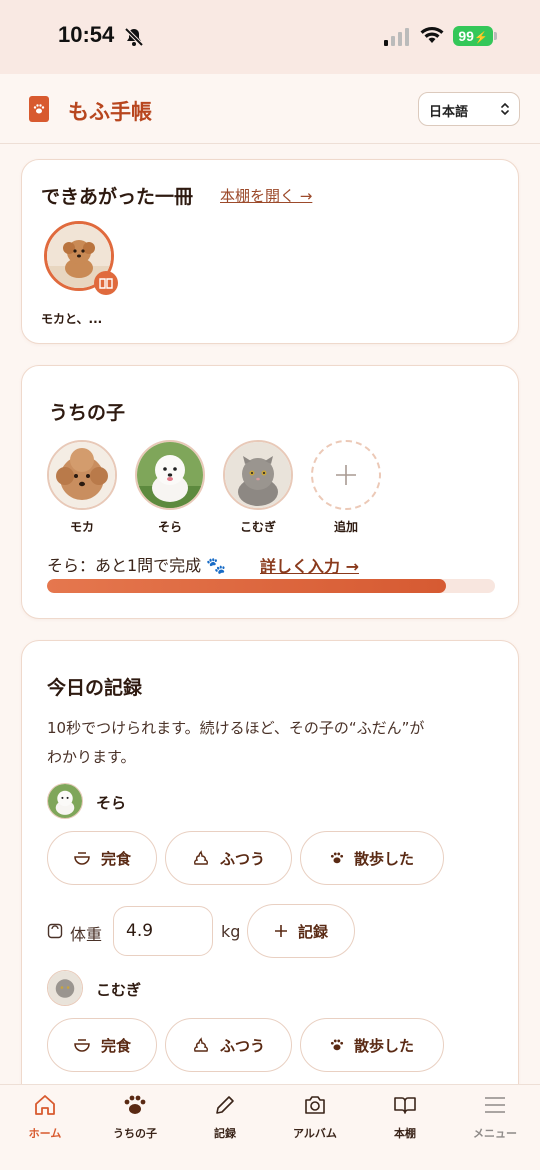 This screenshot has height=1170, width=540. What do you see at coordinates (169, 527) in the screenshot?
I see `pet-name: そら` at bounding box center [169, 527].